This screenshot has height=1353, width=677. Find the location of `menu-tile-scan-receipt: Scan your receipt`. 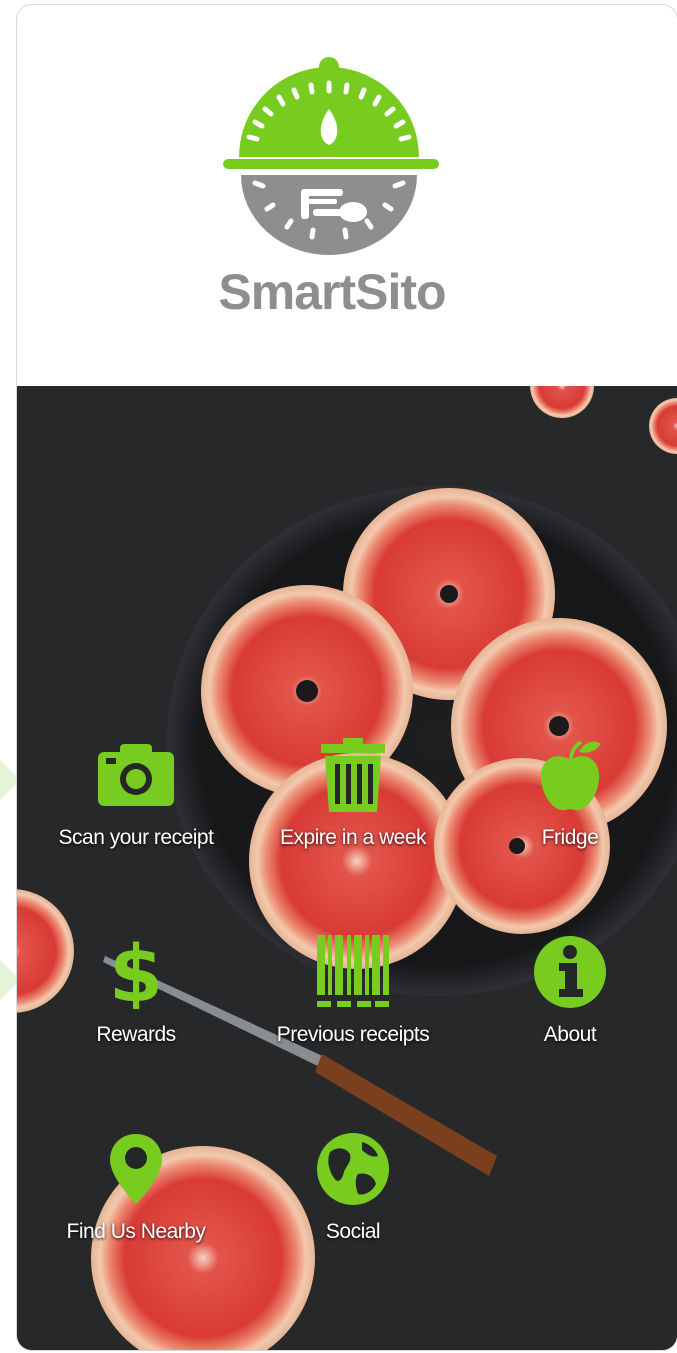

menu-tile-scan-receipt: Scan your receipt is located at coordinates (136, 808).